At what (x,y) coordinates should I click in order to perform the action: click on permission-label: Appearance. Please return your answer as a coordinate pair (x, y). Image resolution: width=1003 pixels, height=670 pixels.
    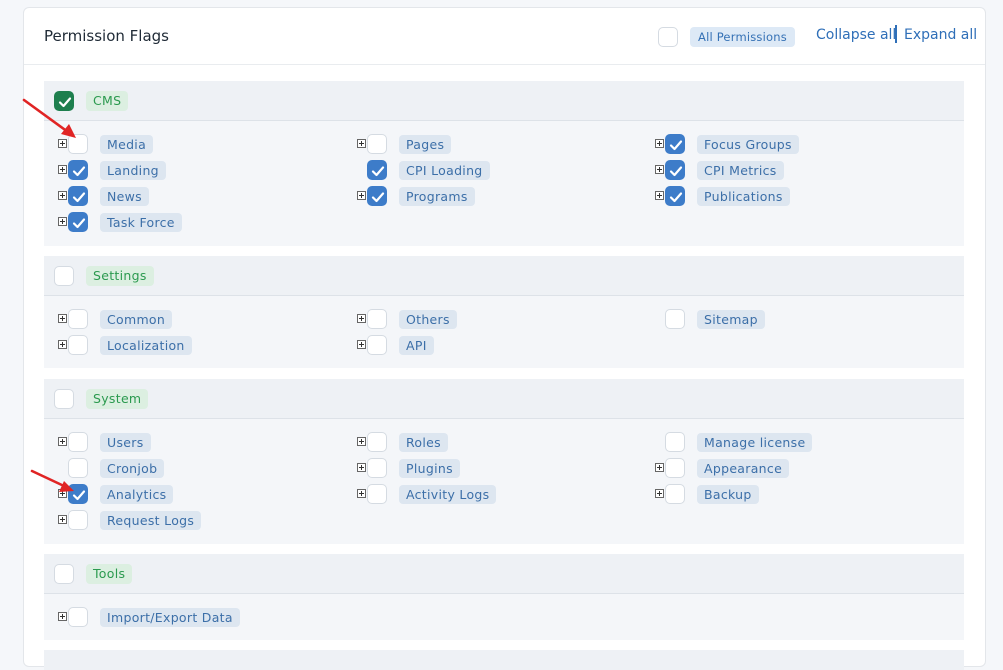
    Looking at the image, I should click on (743, 468).